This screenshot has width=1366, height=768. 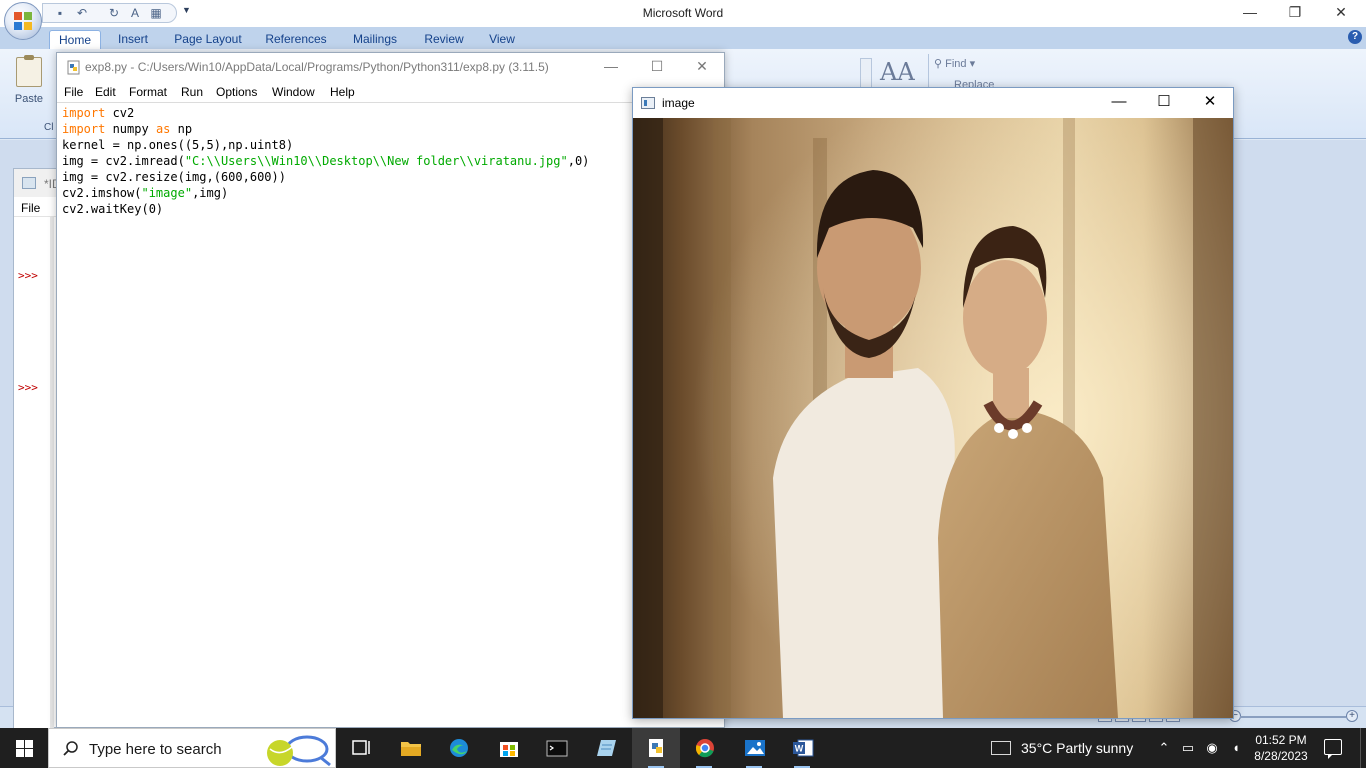 I want to click on image-close-button: ✕, so click(x=1210, y=103).